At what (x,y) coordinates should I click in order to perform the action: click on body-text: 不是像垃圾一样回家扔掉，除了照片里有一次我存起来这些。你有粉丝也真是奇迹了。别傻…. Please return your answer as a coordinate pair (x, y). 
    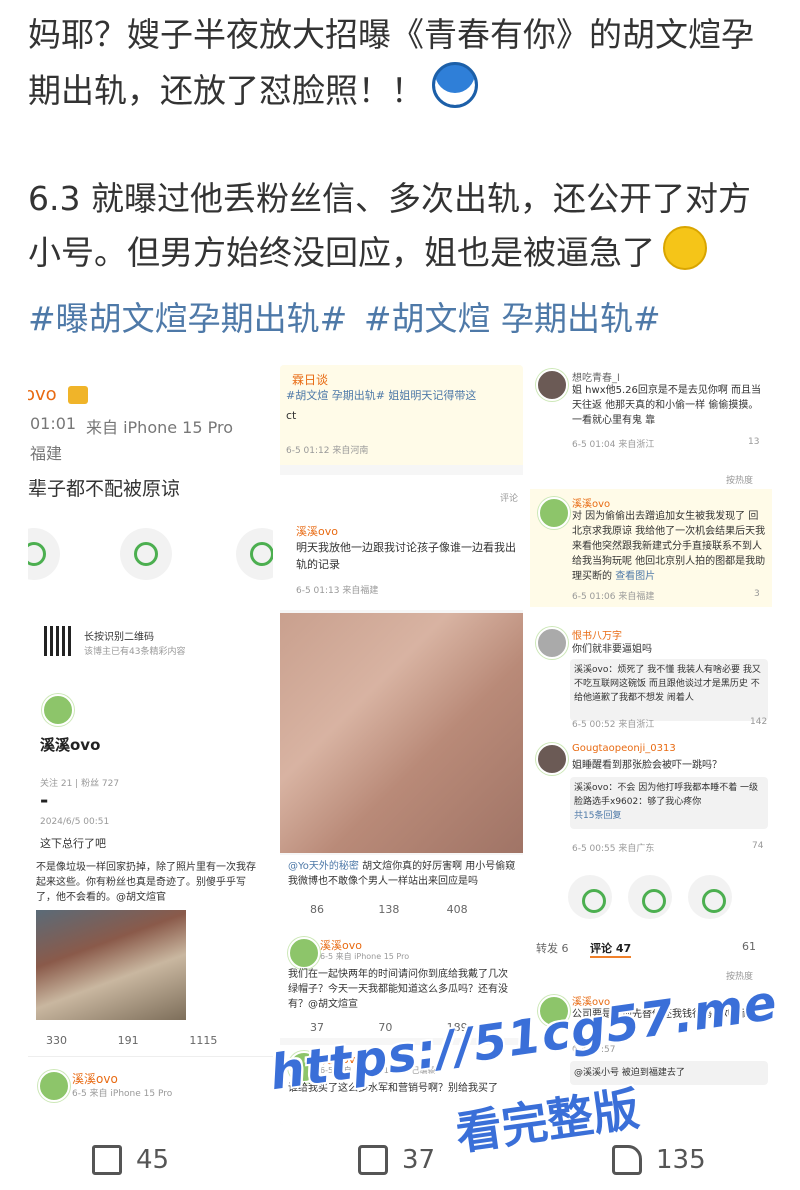
    Looking at the image, I should click on (146, 882).